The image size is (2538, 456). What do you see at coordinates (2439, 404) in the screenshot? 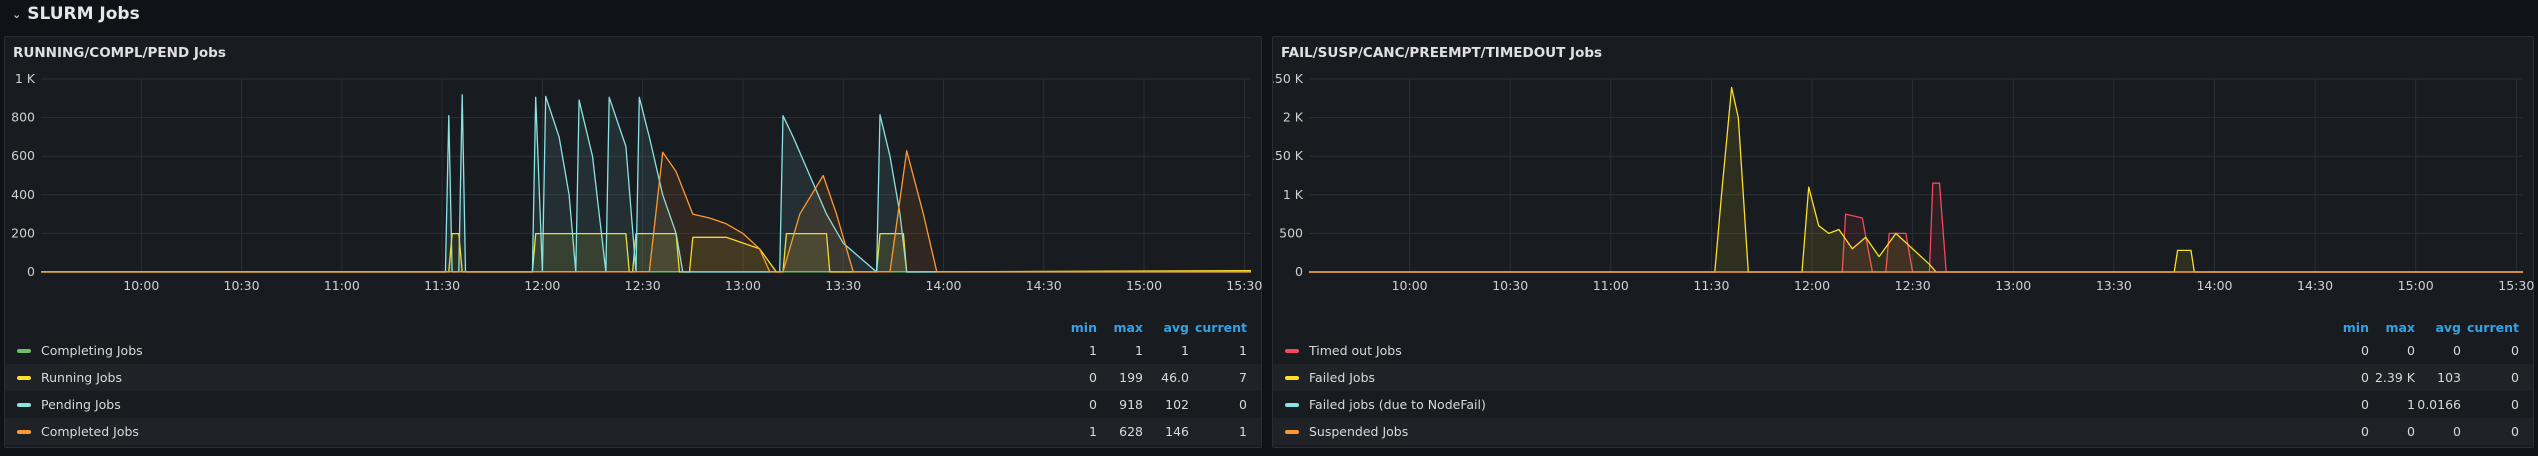
I see `legend-value-avg: 0.0166` at bounding box center [2439, 404].